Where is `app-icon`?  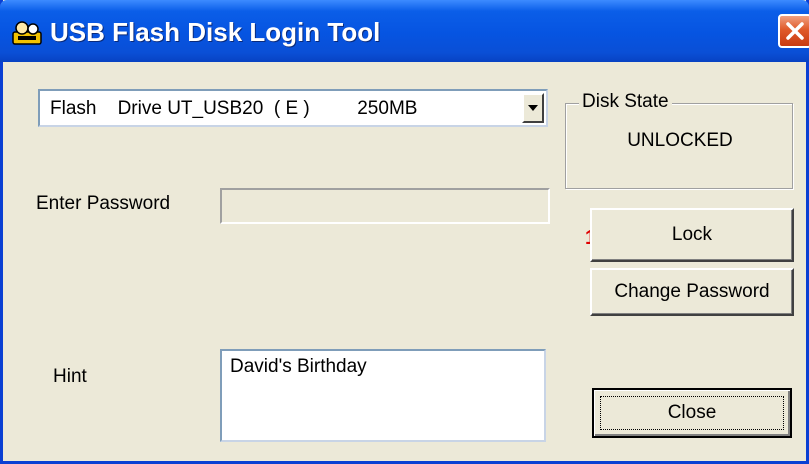
app-icon is located at coordinates (27, 33).